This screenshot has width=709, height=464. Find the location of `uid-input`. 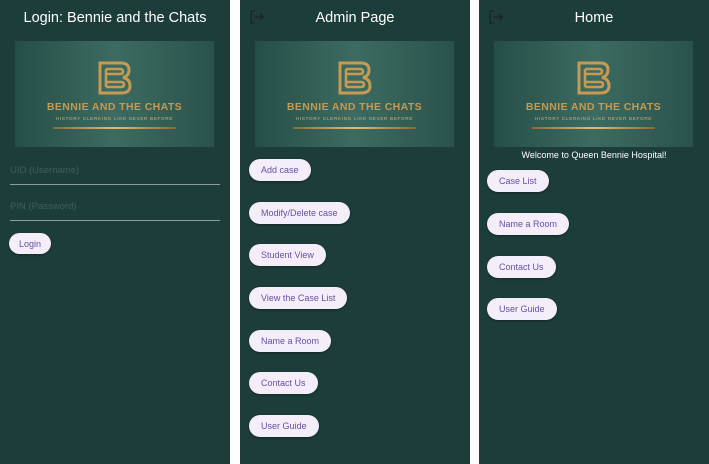

uid-input is located at coordinates (115, 170).